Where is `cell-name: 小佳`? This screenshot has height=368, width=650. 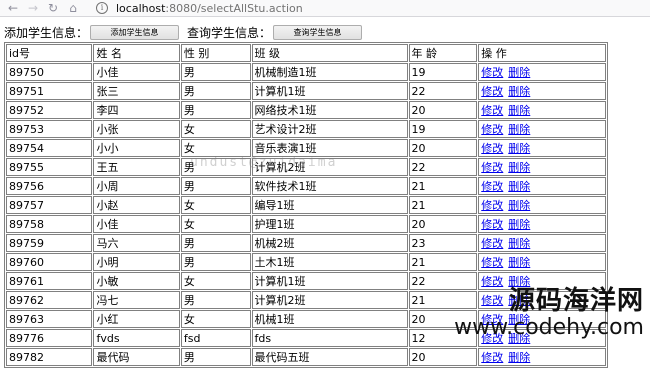
cell-name: 小佳 is located at coordinates (136, 224).